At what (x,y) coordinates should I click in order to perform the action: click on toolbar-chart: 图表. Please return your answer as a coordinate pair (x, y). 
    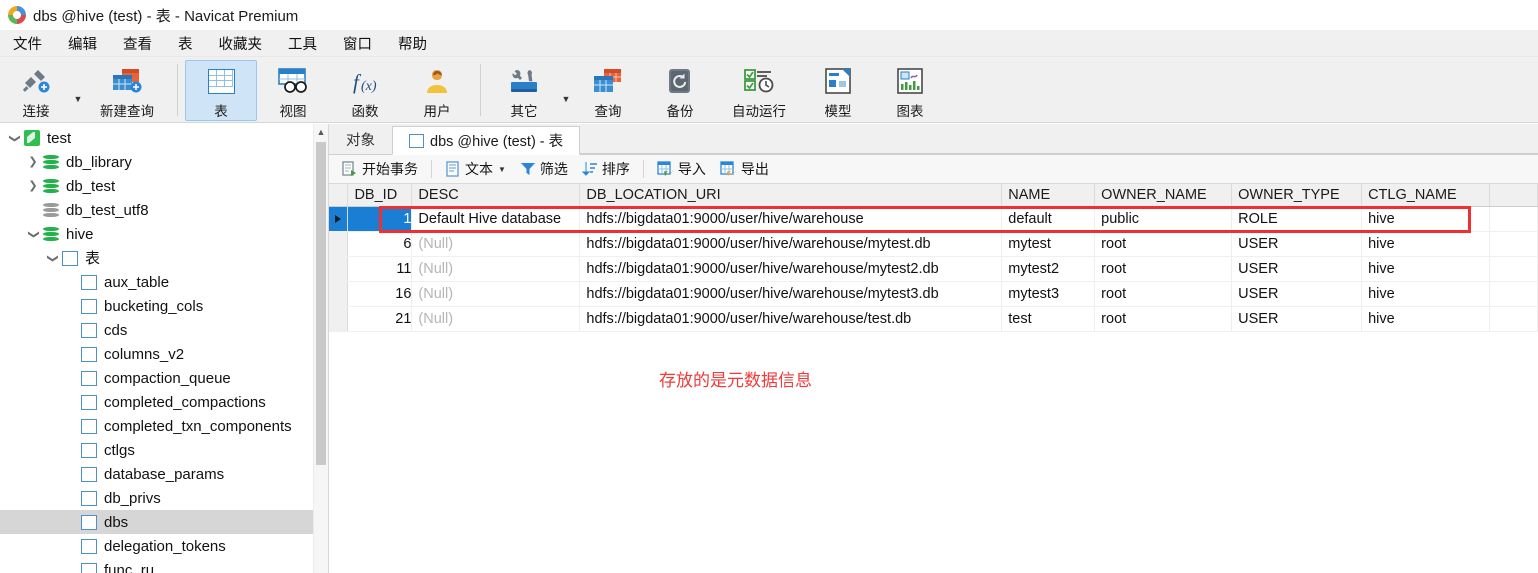
    Looking at the image, I should click on (910, 90).